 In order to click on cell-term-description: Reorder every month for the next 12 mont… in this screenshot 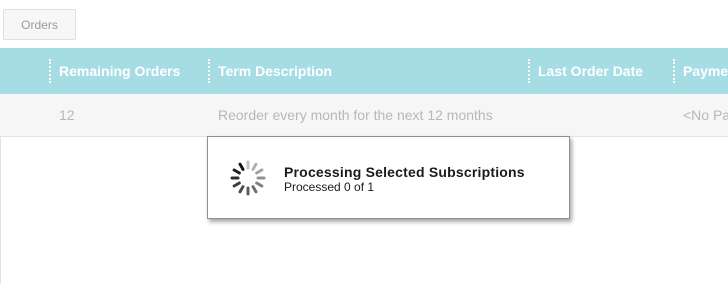, I will do `click(355, 115)`.